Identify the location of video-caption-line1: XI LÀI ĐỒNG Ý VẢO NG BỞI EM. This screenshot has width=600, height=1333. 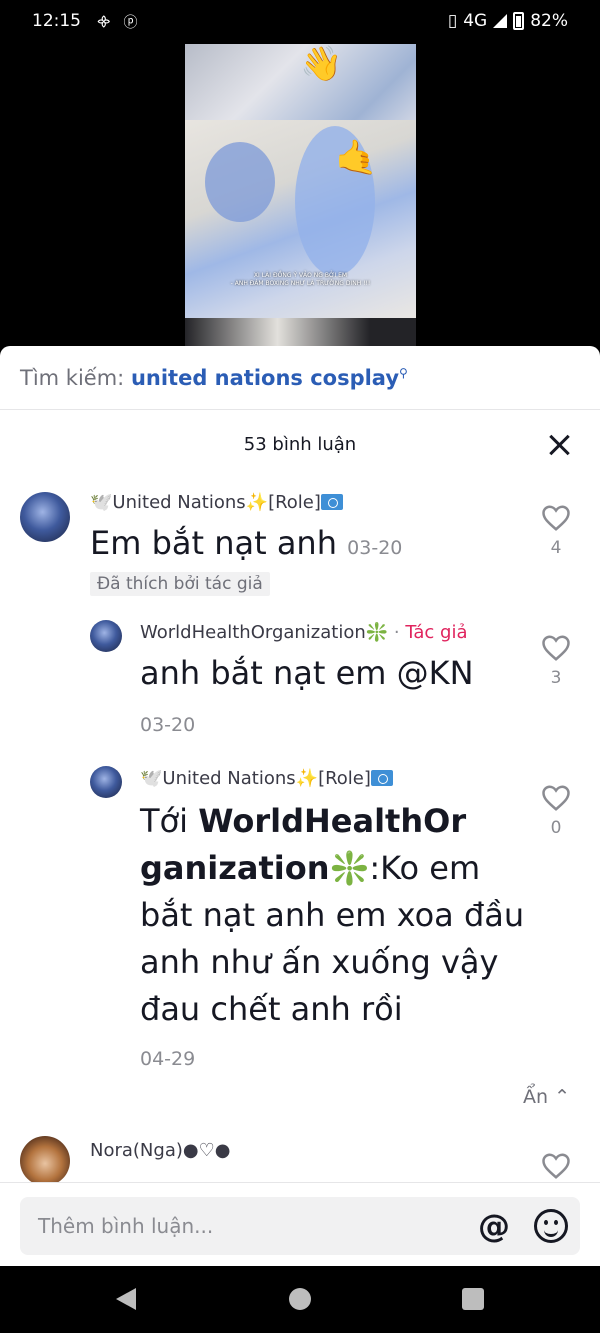
(300, 275).